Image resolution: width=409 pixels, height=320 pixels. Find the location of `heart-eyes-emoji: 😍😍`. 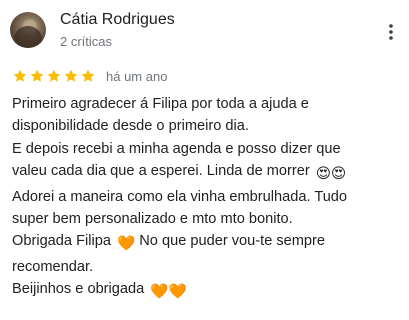

heart-eyes-emoji: 😍😍 is located at coordinates (331, 174).